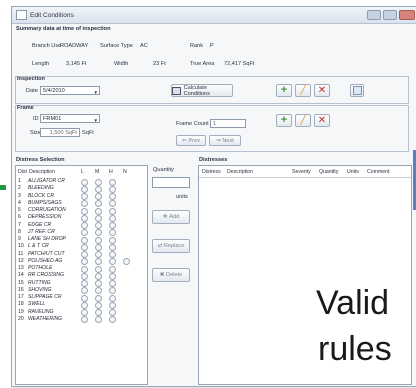 This screenshot has height=388, width=416. Describe the element at coordinates (159, 64) in the screenshot. I see `width-value: 23 Ft` at that location.